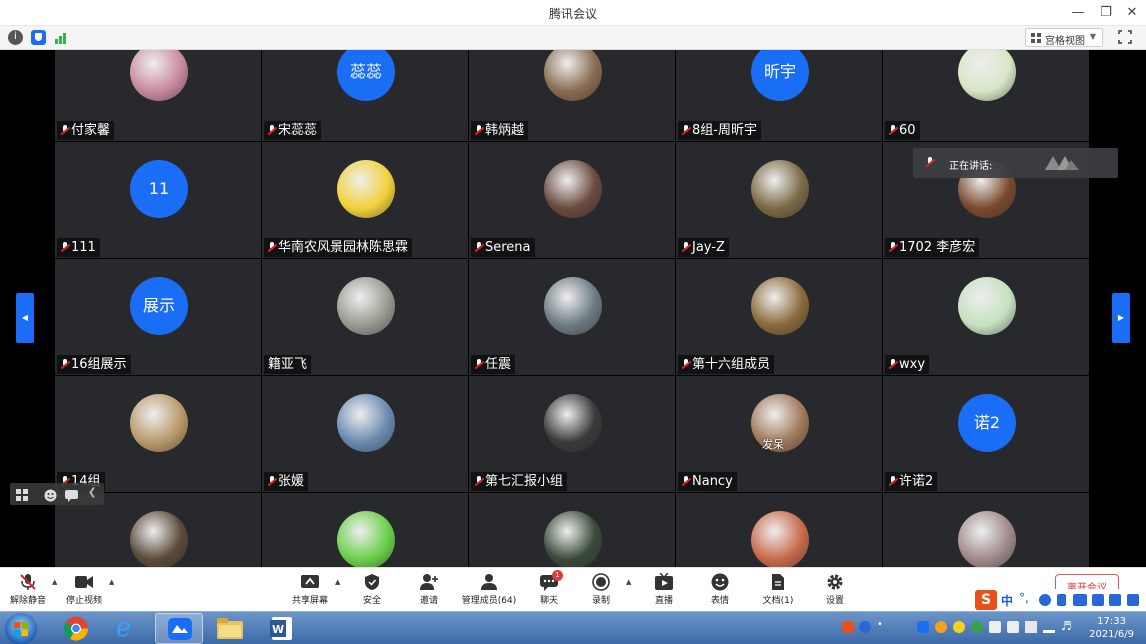 The height and width of the screenshot is (644, 1146). What do you see at coordinates (54, 582) in the screenshot?
I see `audio-options-caret: ▲` at bounding box center [54, 582].